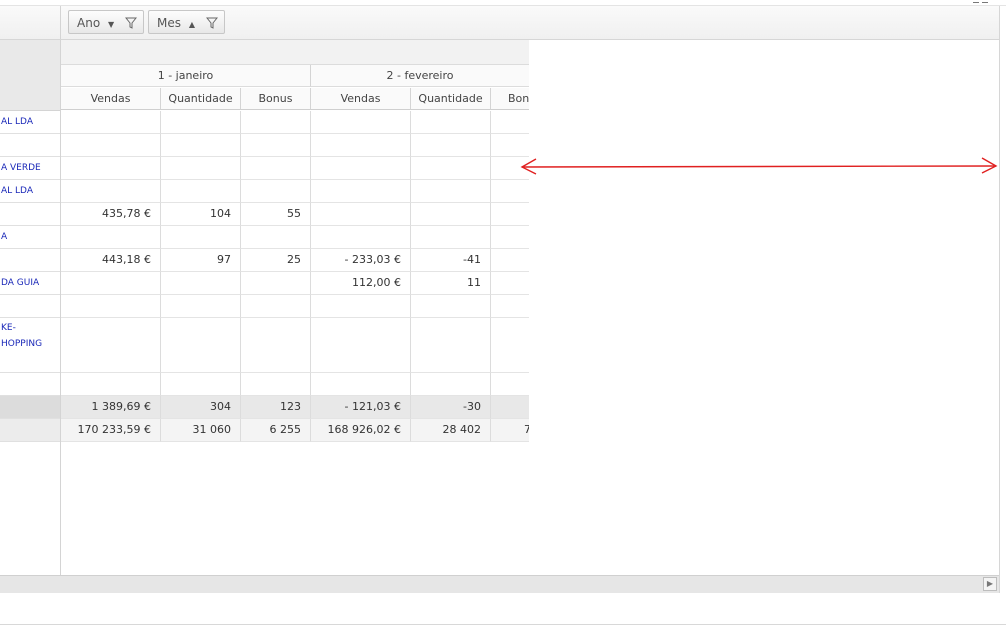  What do you see at coordinates (111, 407) in the screenshot?
I see `subtotal-cell: 1 389,69 €` at bounding box center [111, 407].